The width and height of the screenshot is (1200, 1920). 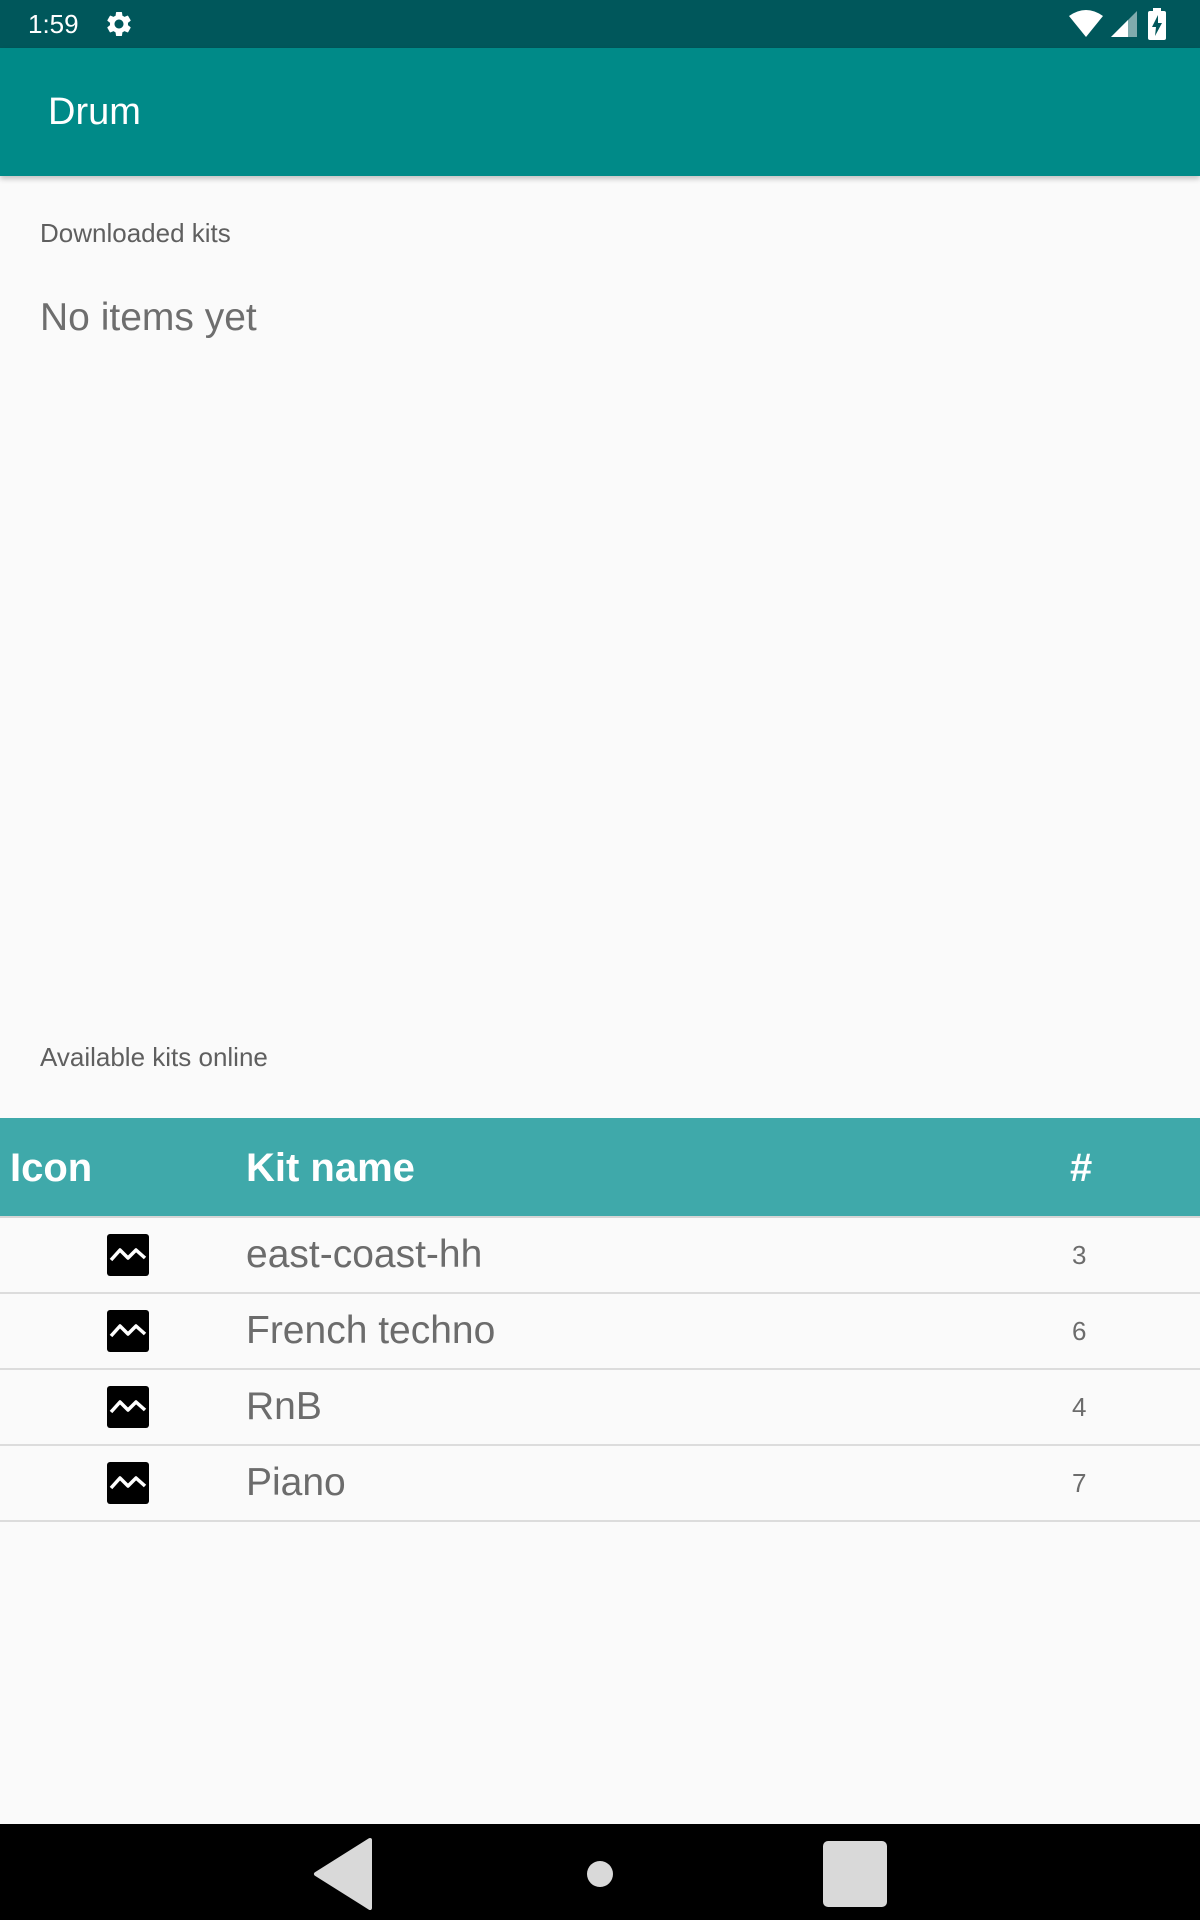 What do you see at coordinates (371, 1330) in the screenshot?
I see `kit-name: French techno` at bounding box center [371, 1330].